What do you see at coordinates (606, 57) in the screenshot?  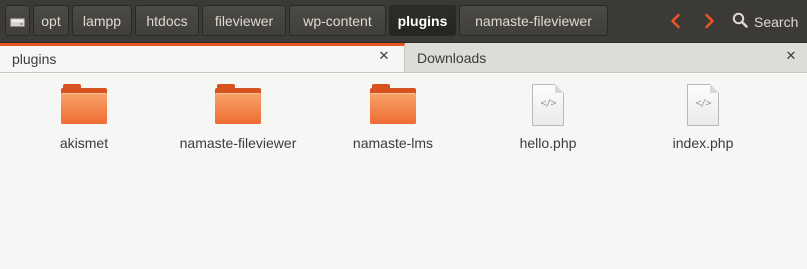 I see `tab-downloads: Downloads ✕` at bounding box center [606, 57].